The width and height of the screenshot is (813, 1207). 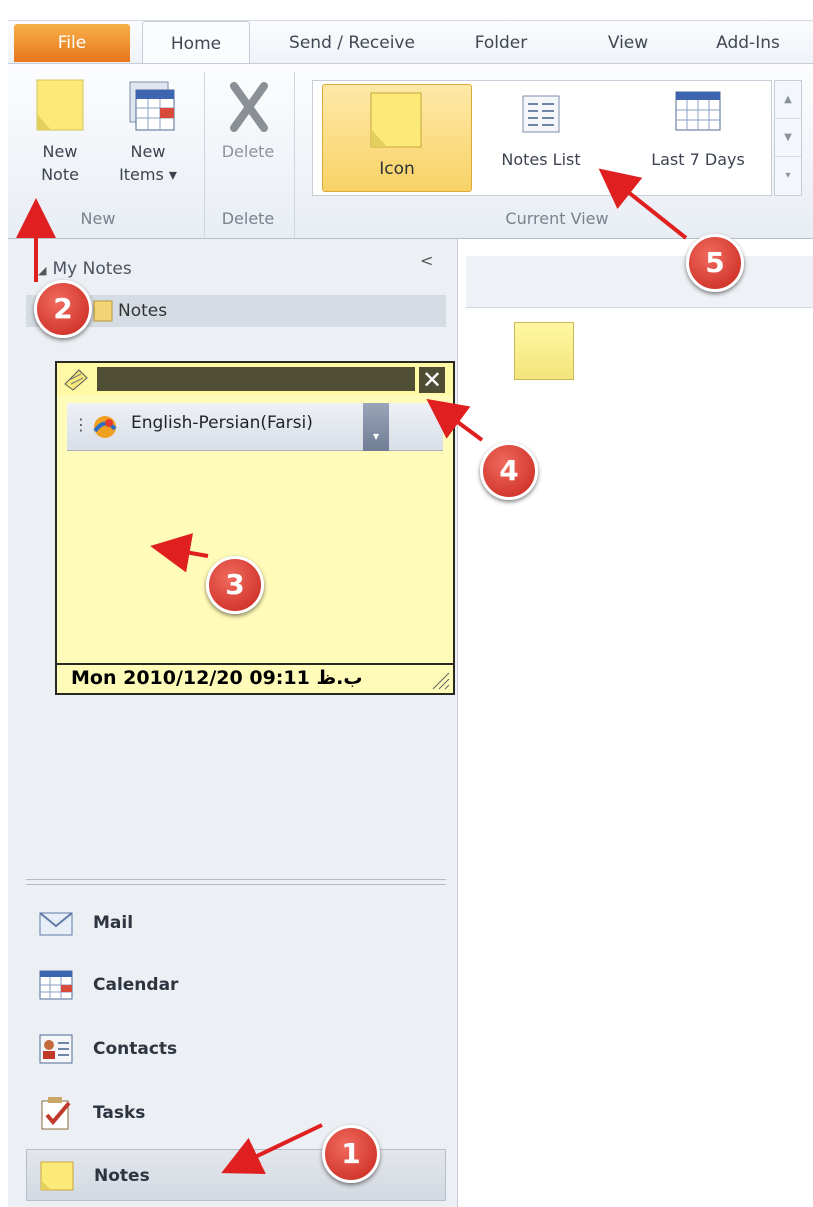 What do you see at coordinates (509, 471) in the screenshot?
I see `annotation-badge-4: 4` at bounding box center [509, 471].